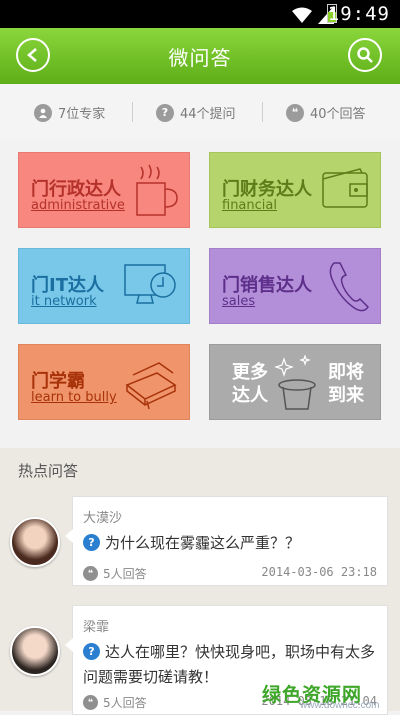 This screenshot has height=715, width=400. I want to click on coffee-cup-icon, so click(157, 190).